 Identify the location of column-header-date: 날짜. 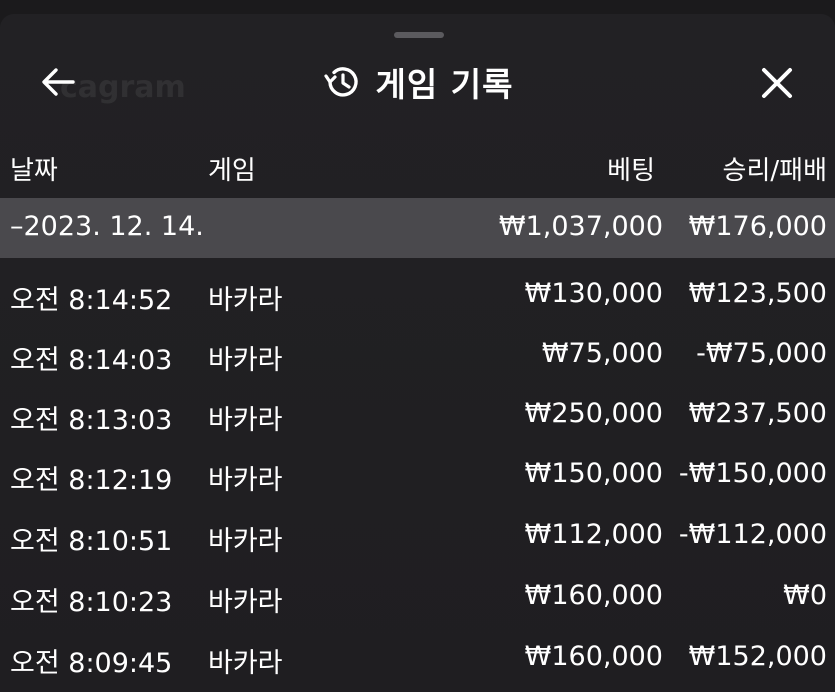
(34, 171).